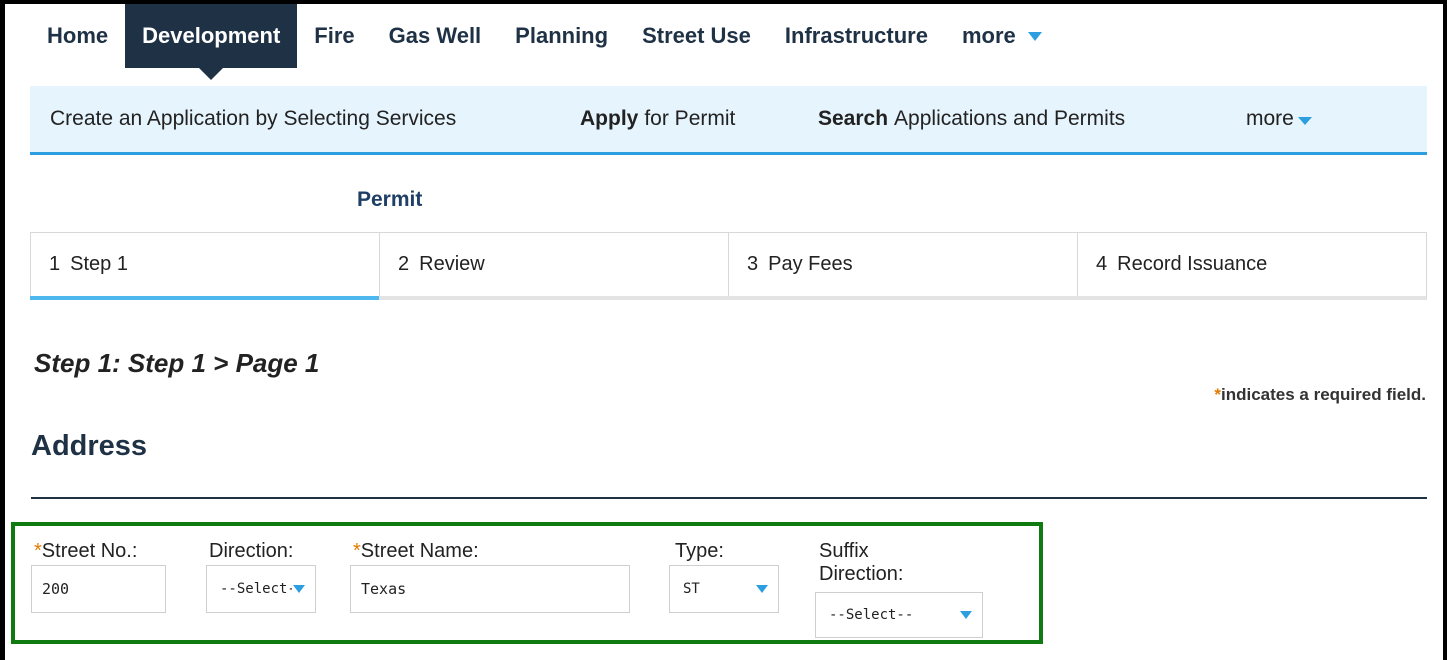 This screenshot has width=1447, height=660. What do you see at coordinates (853, 118) in the screenshot?
I see `subnav-search-bold: Search` at bounding box center [853, 118].